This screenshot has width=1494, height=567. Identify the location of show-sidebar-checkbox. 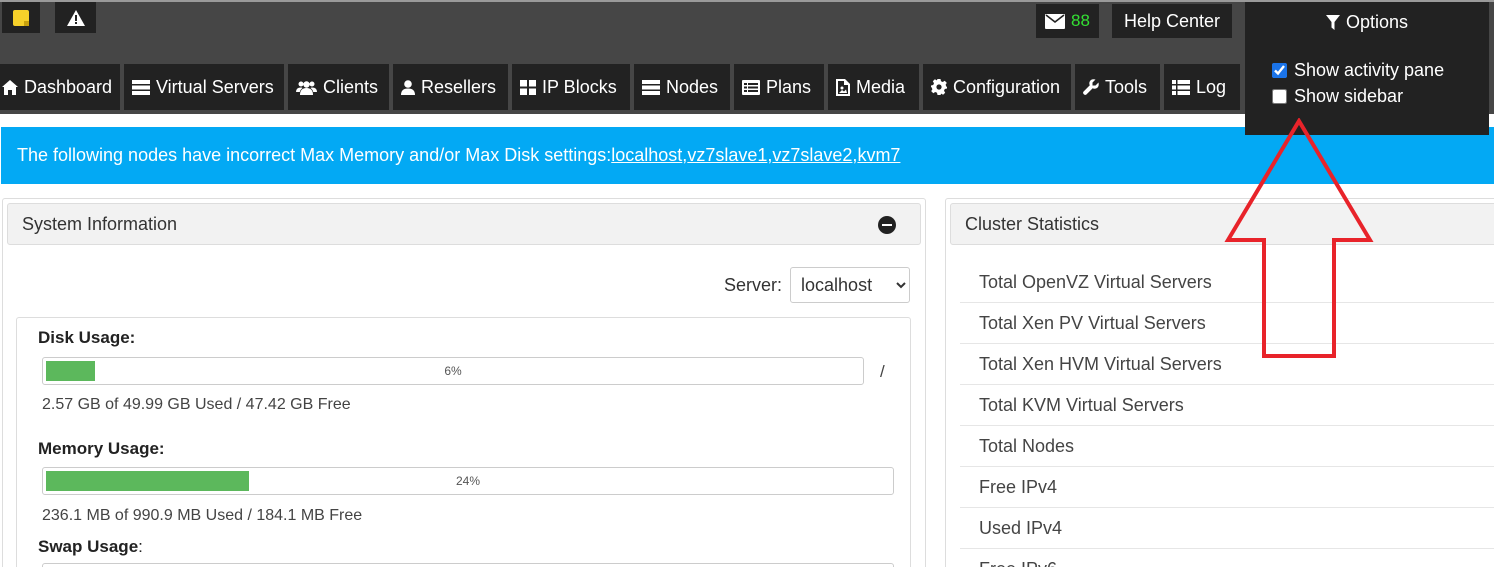
(1279, 96).